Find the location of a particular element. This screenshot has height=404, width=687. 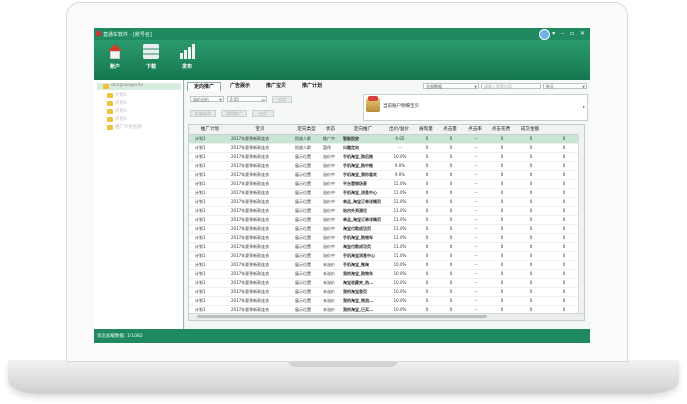

tree-item-plan: 计划4 is located at coordinates (143, 119).